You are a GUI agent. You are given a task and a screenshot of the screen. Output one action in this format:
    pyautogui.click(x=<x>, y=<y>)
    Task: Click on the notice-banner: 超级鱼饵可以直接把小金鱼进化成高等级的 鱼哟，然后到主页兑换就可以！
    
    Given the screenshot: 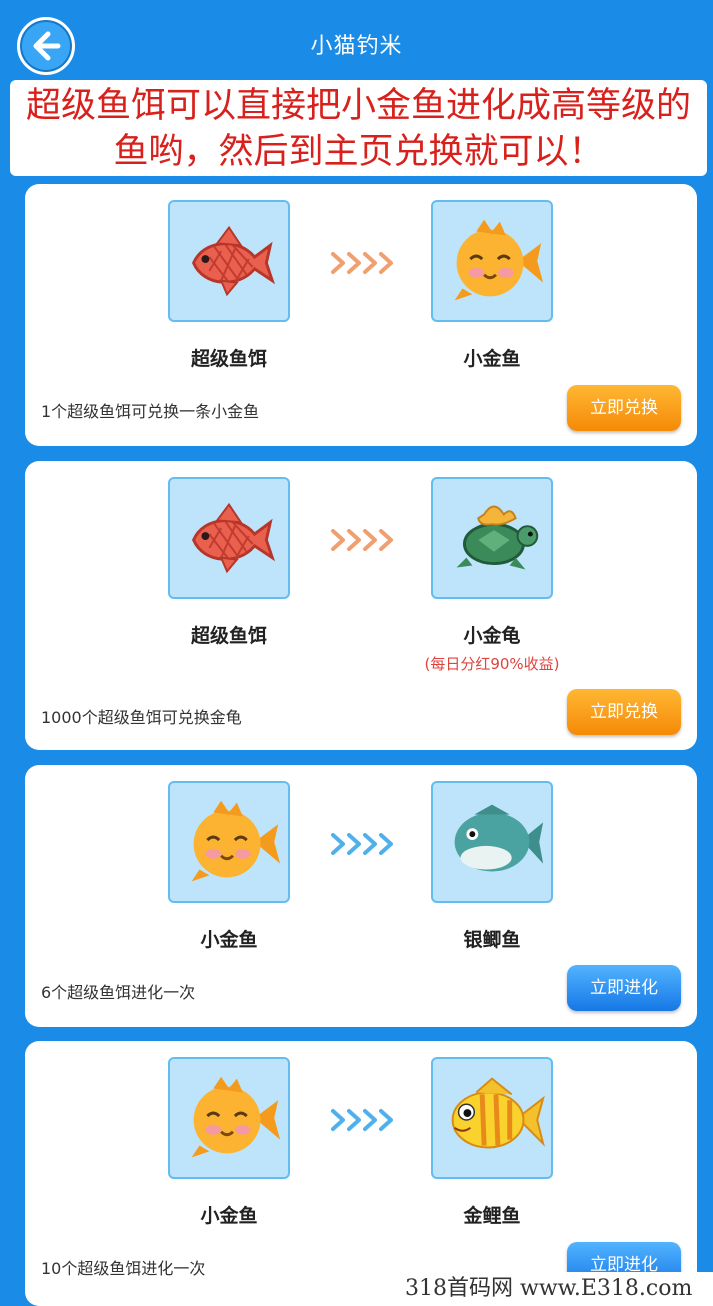 What is the action you would take?
    pyautogui.click(x=358, y=128)
    